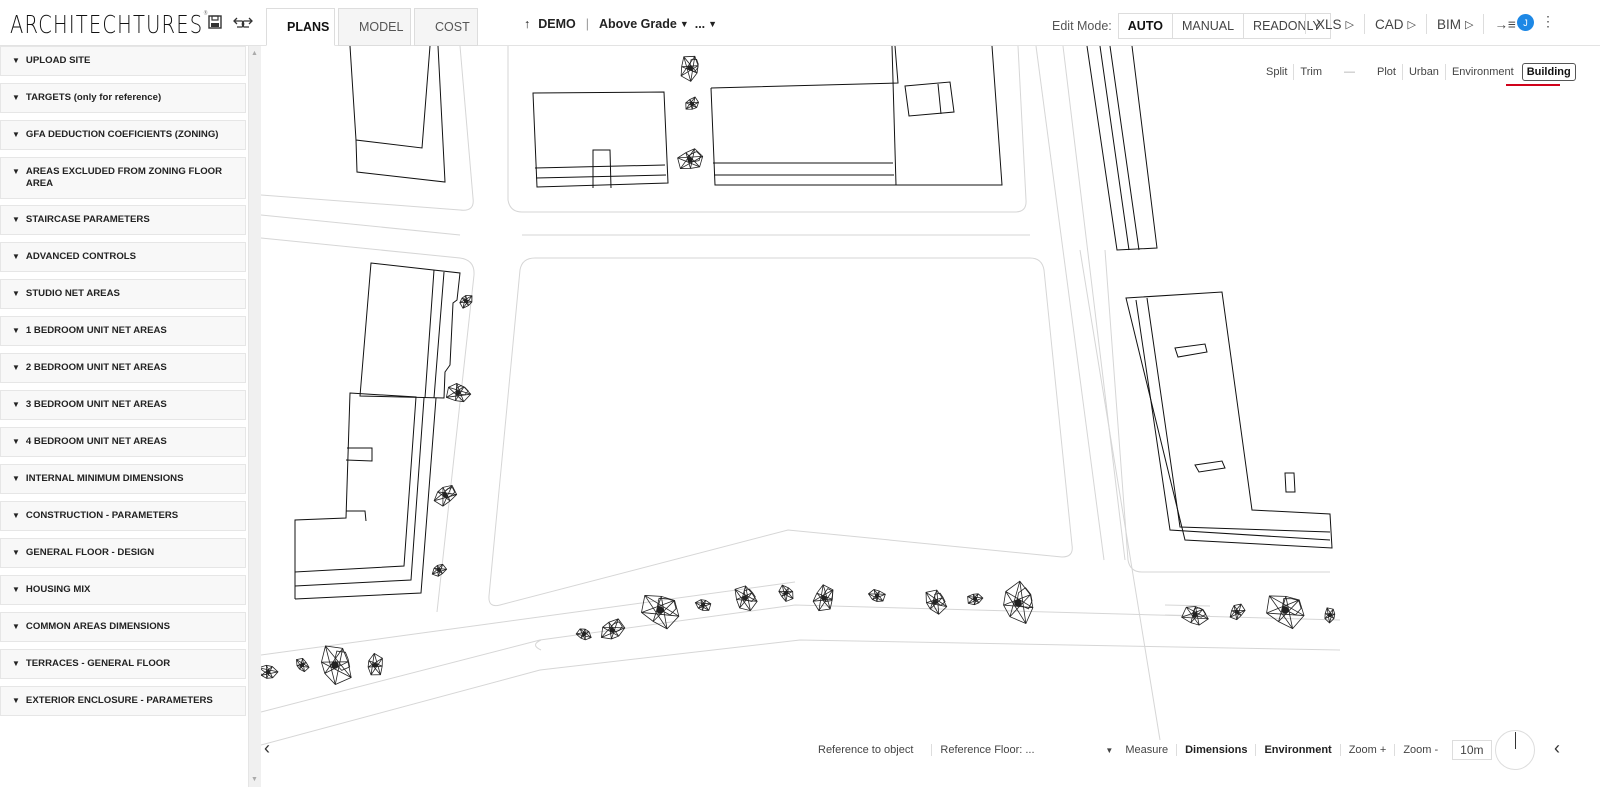 This screenshot has height=787, width=1600. I want to click on sidebar-panel: ▼ HOUSING MIX, so click(123, 590).